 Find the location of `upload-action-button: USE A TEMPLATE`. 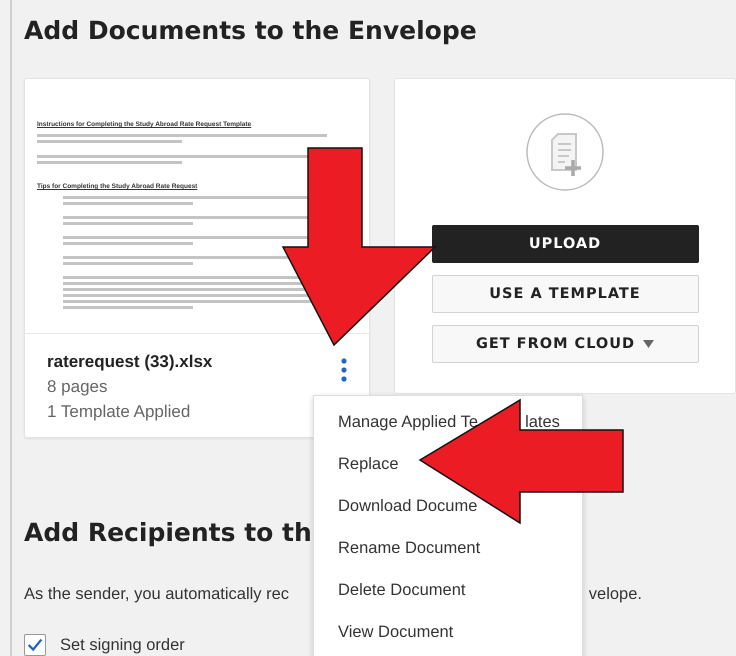

upload-action-button: USE A TEMPLATE is located at coordinates (565, 294).